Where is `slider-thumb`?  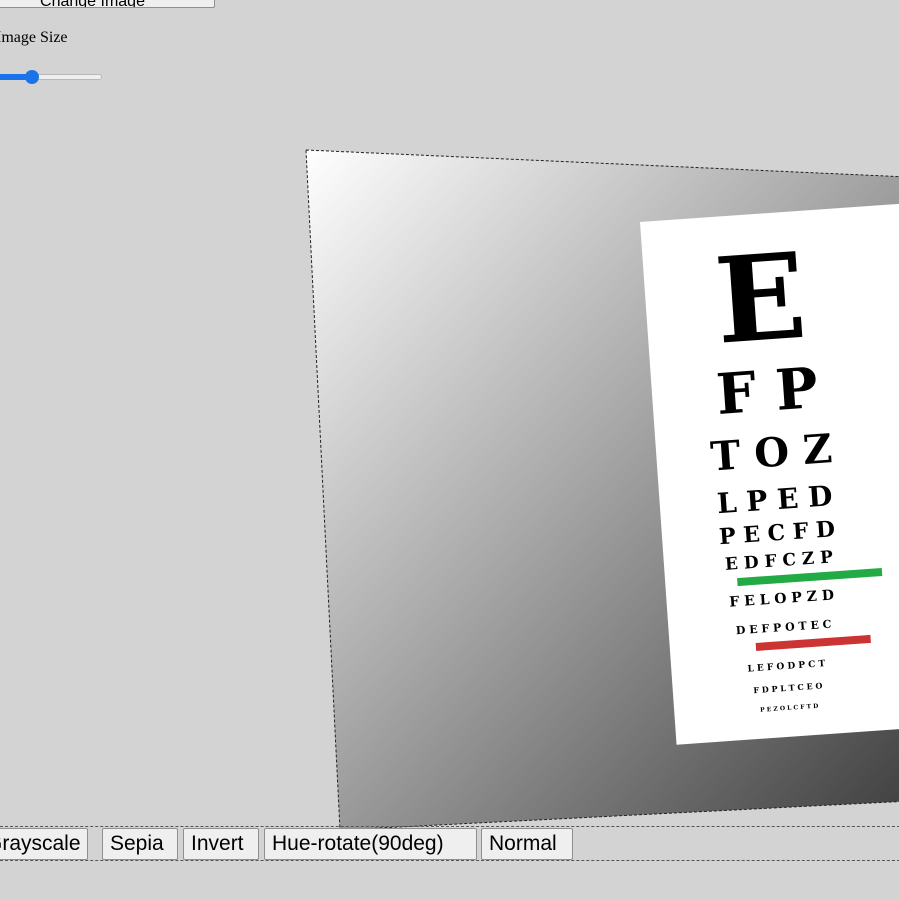 slider-thumb is located at coordinates (32, 77).